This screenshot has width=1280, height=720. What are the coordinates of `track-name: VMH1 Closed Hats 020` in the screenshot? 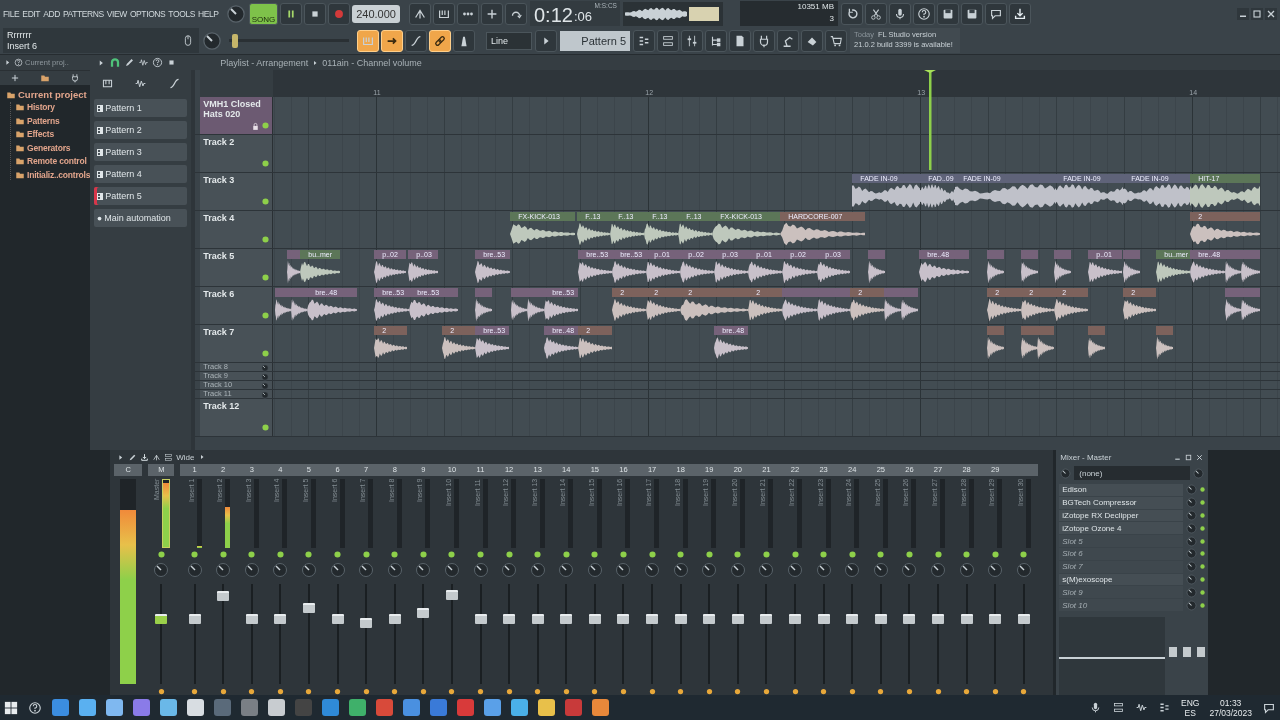 It's located at (232, 109).